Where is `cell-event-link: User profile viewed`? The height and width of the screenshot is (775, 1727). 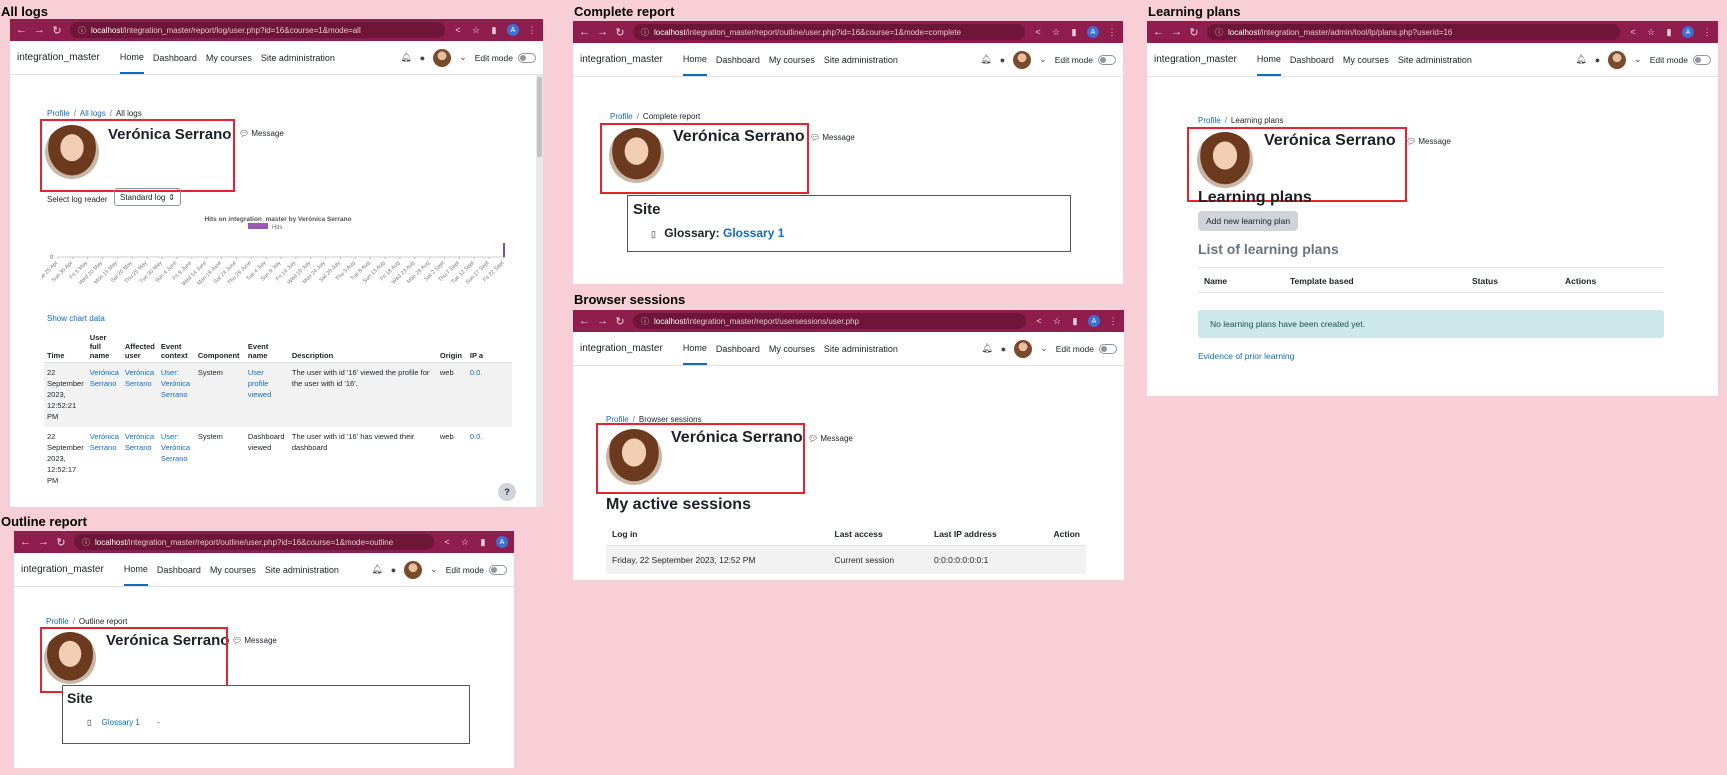 cell-event-link: User profile viewed is located at coordinates (266, 395).